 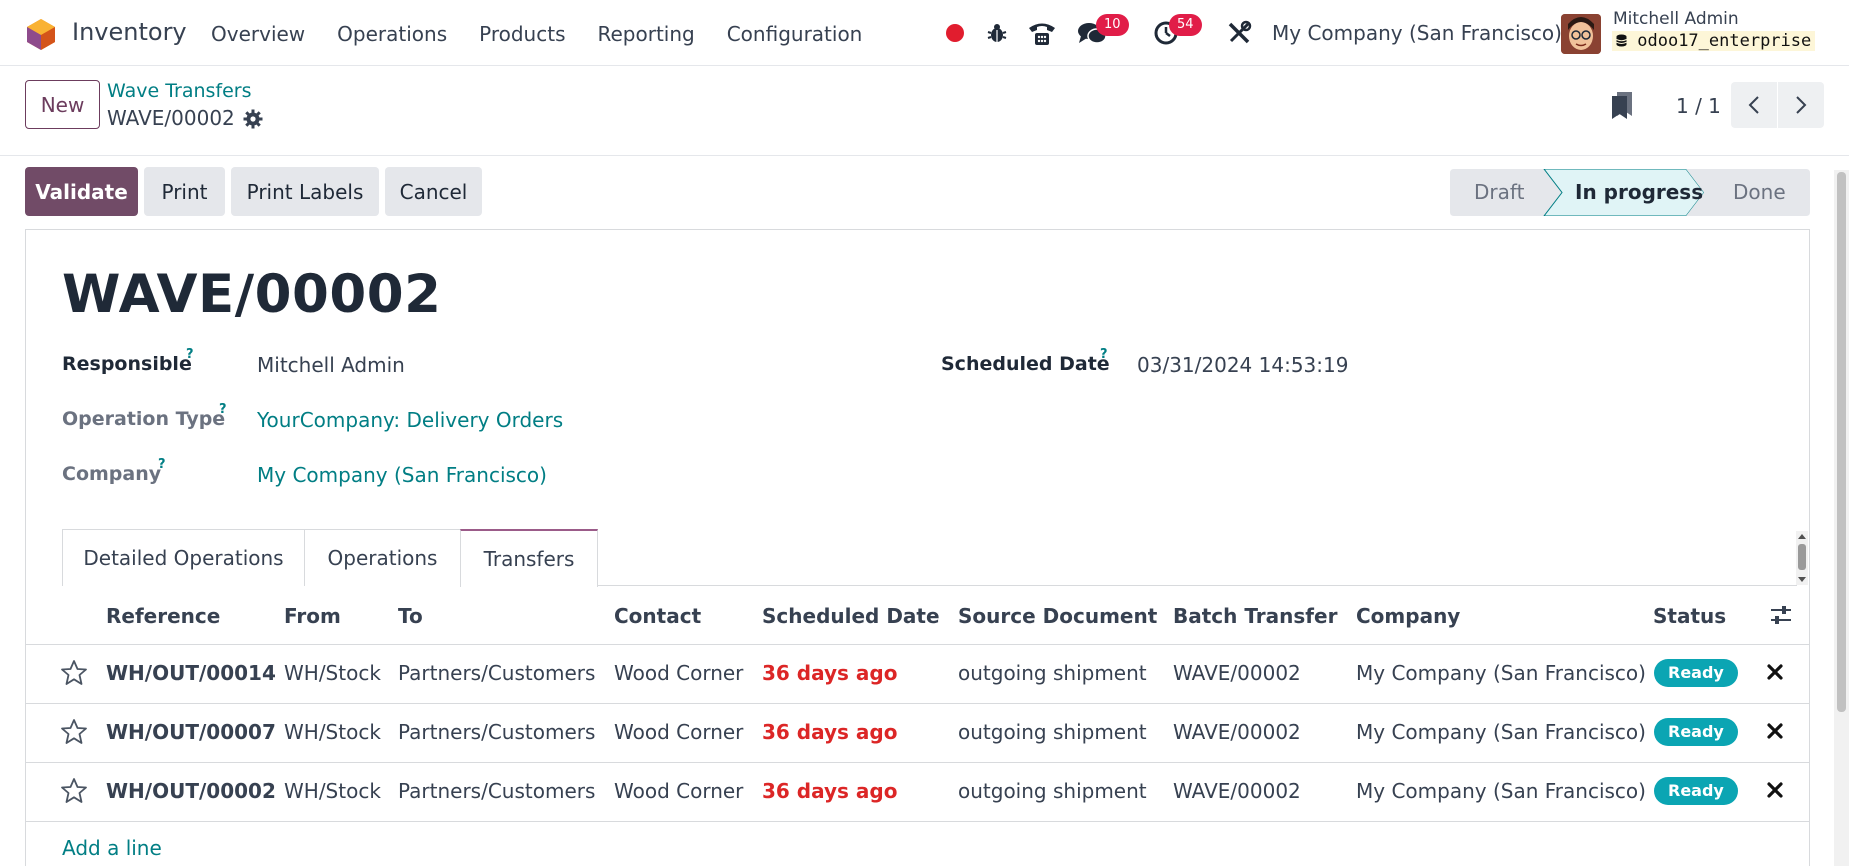 What do you see at coordinates (1042, 33) in the screenshot?
I see `phone-icon` at bounding box center [1042, 33].